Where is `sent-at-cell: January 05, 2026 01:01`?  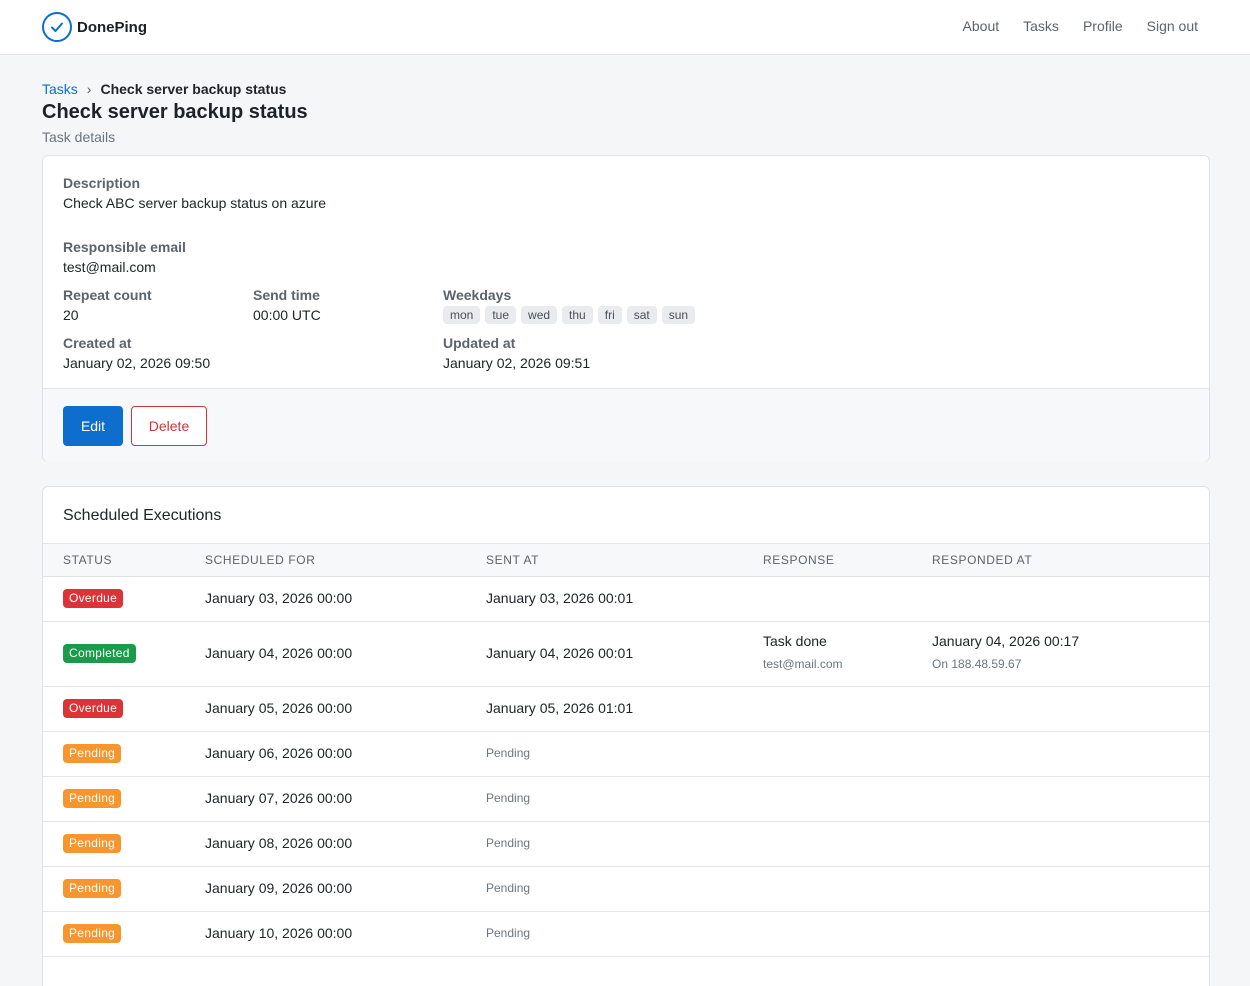 sent-at-cell: January 05, 2026 01:01 is located at coordinates (559, 708).